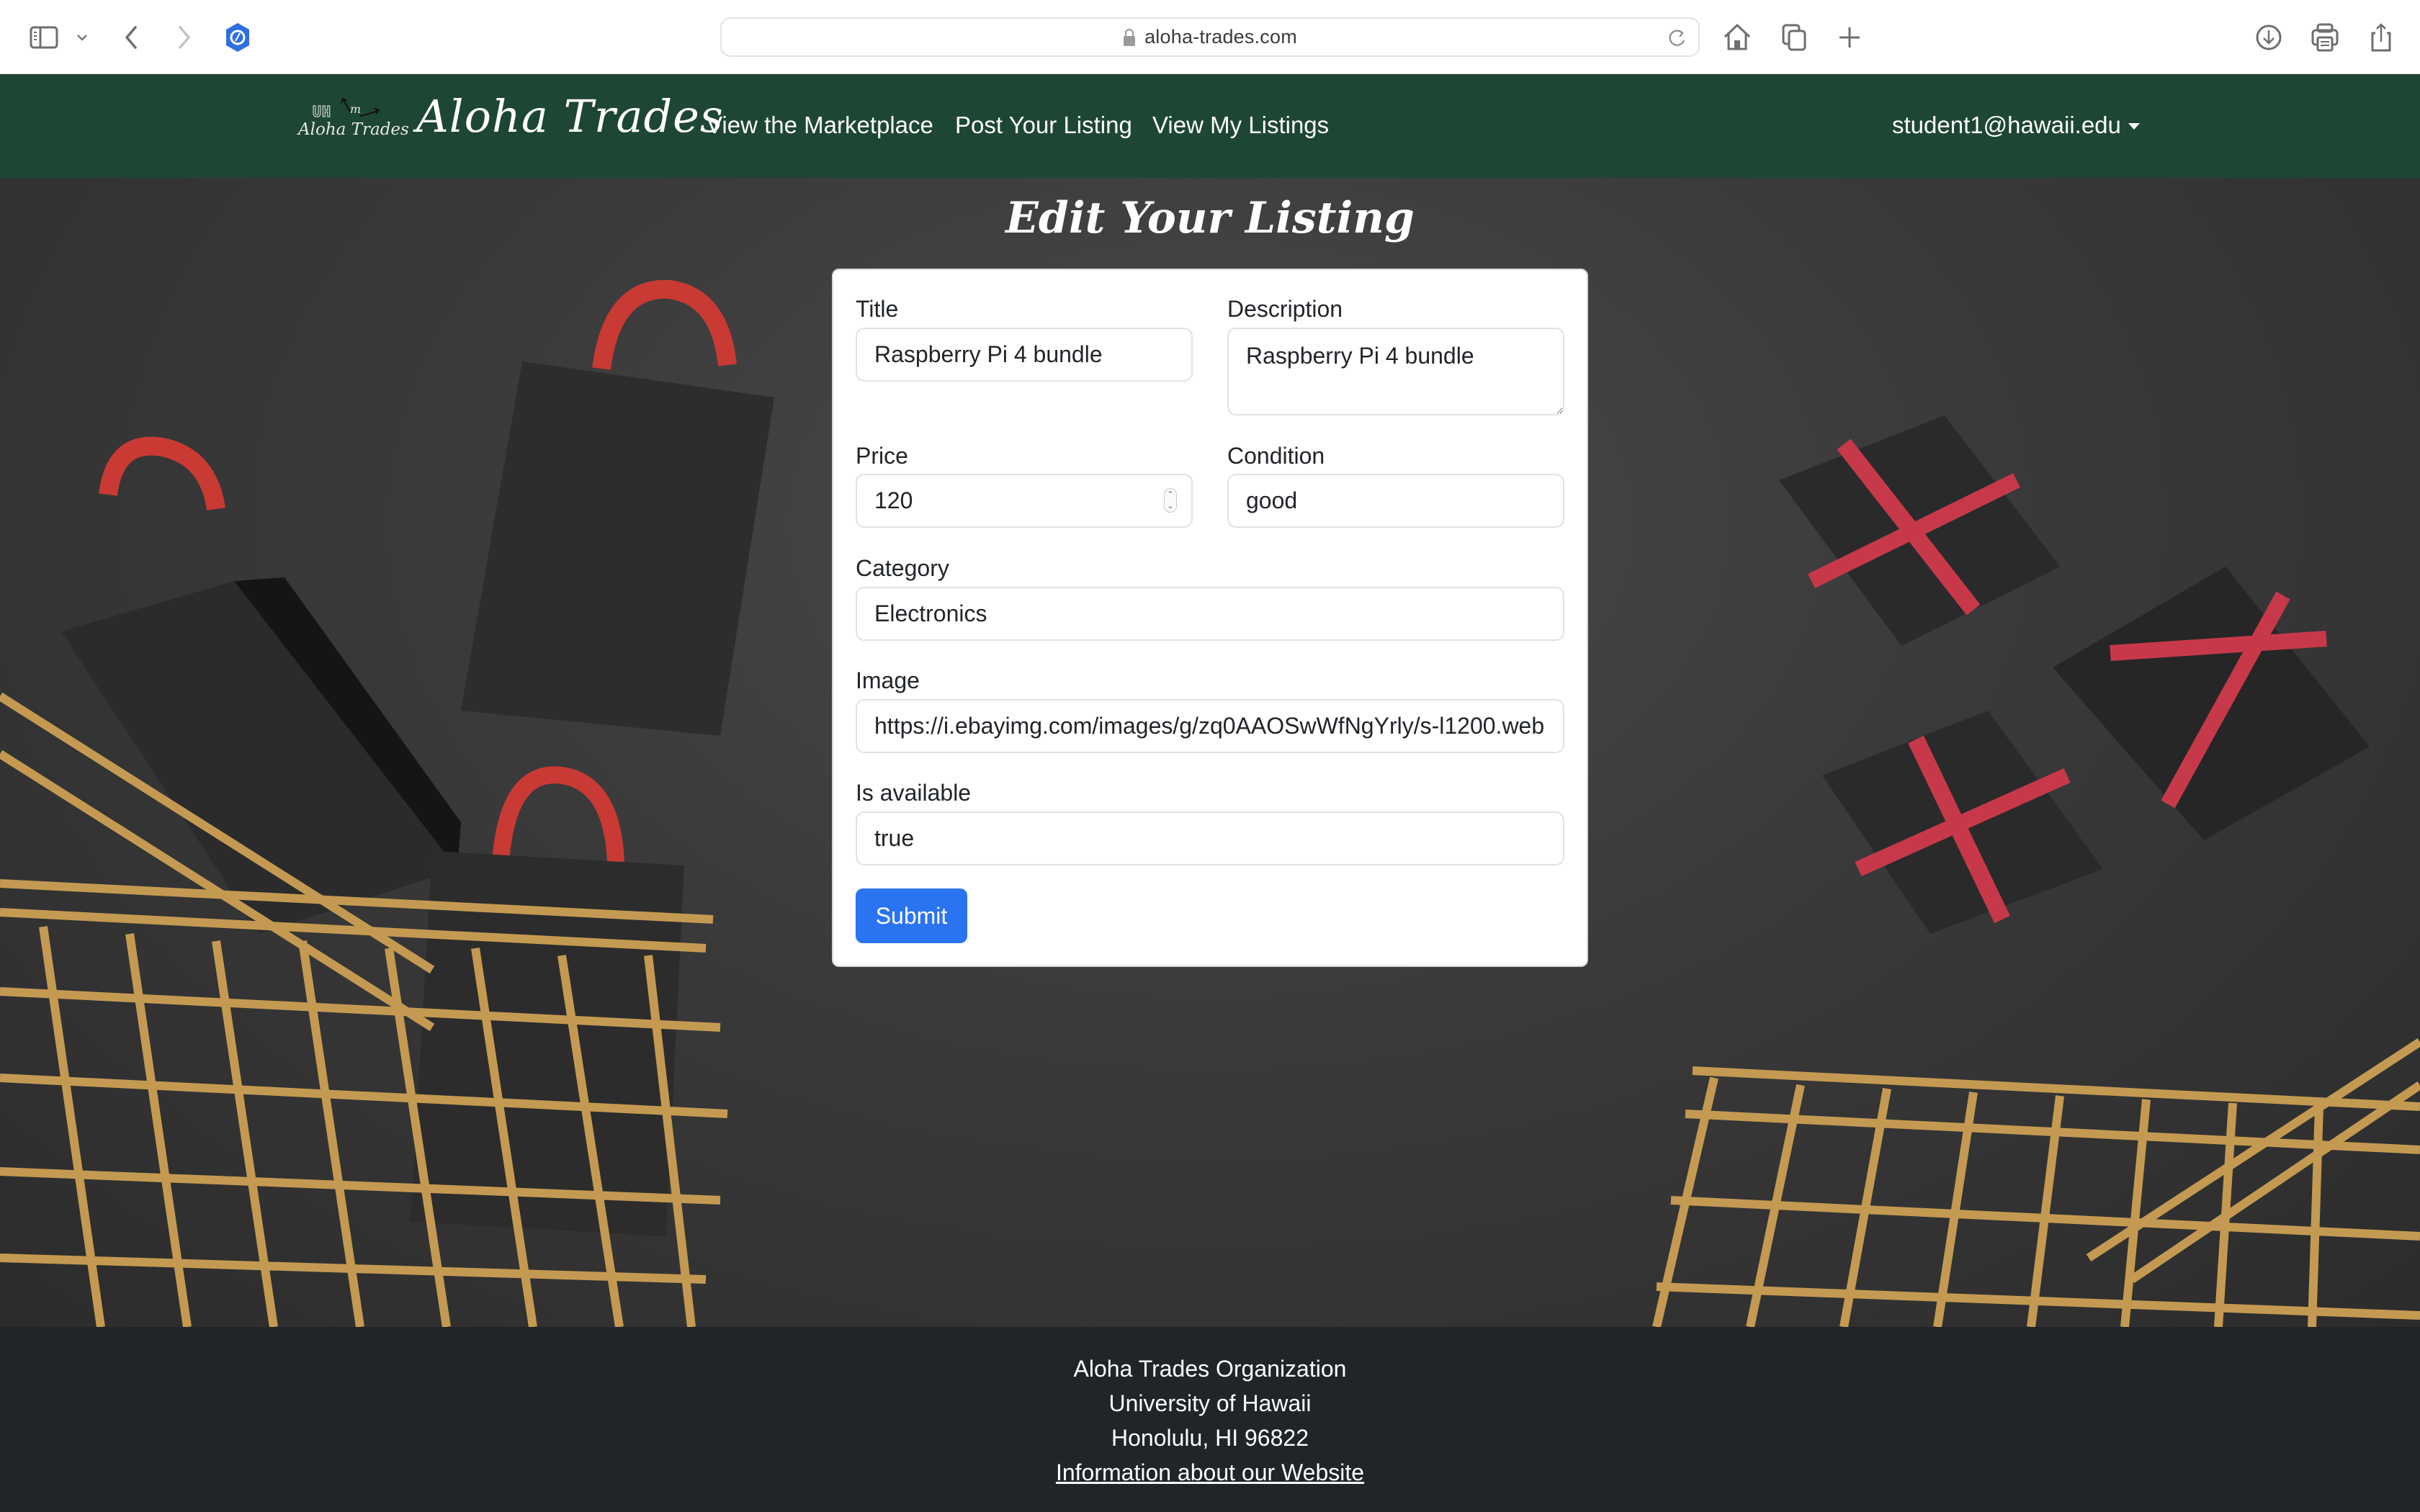 This screenshot has width=2420, height=1512. I want to click on logo-uh-badge: UH, so click(322, 111).